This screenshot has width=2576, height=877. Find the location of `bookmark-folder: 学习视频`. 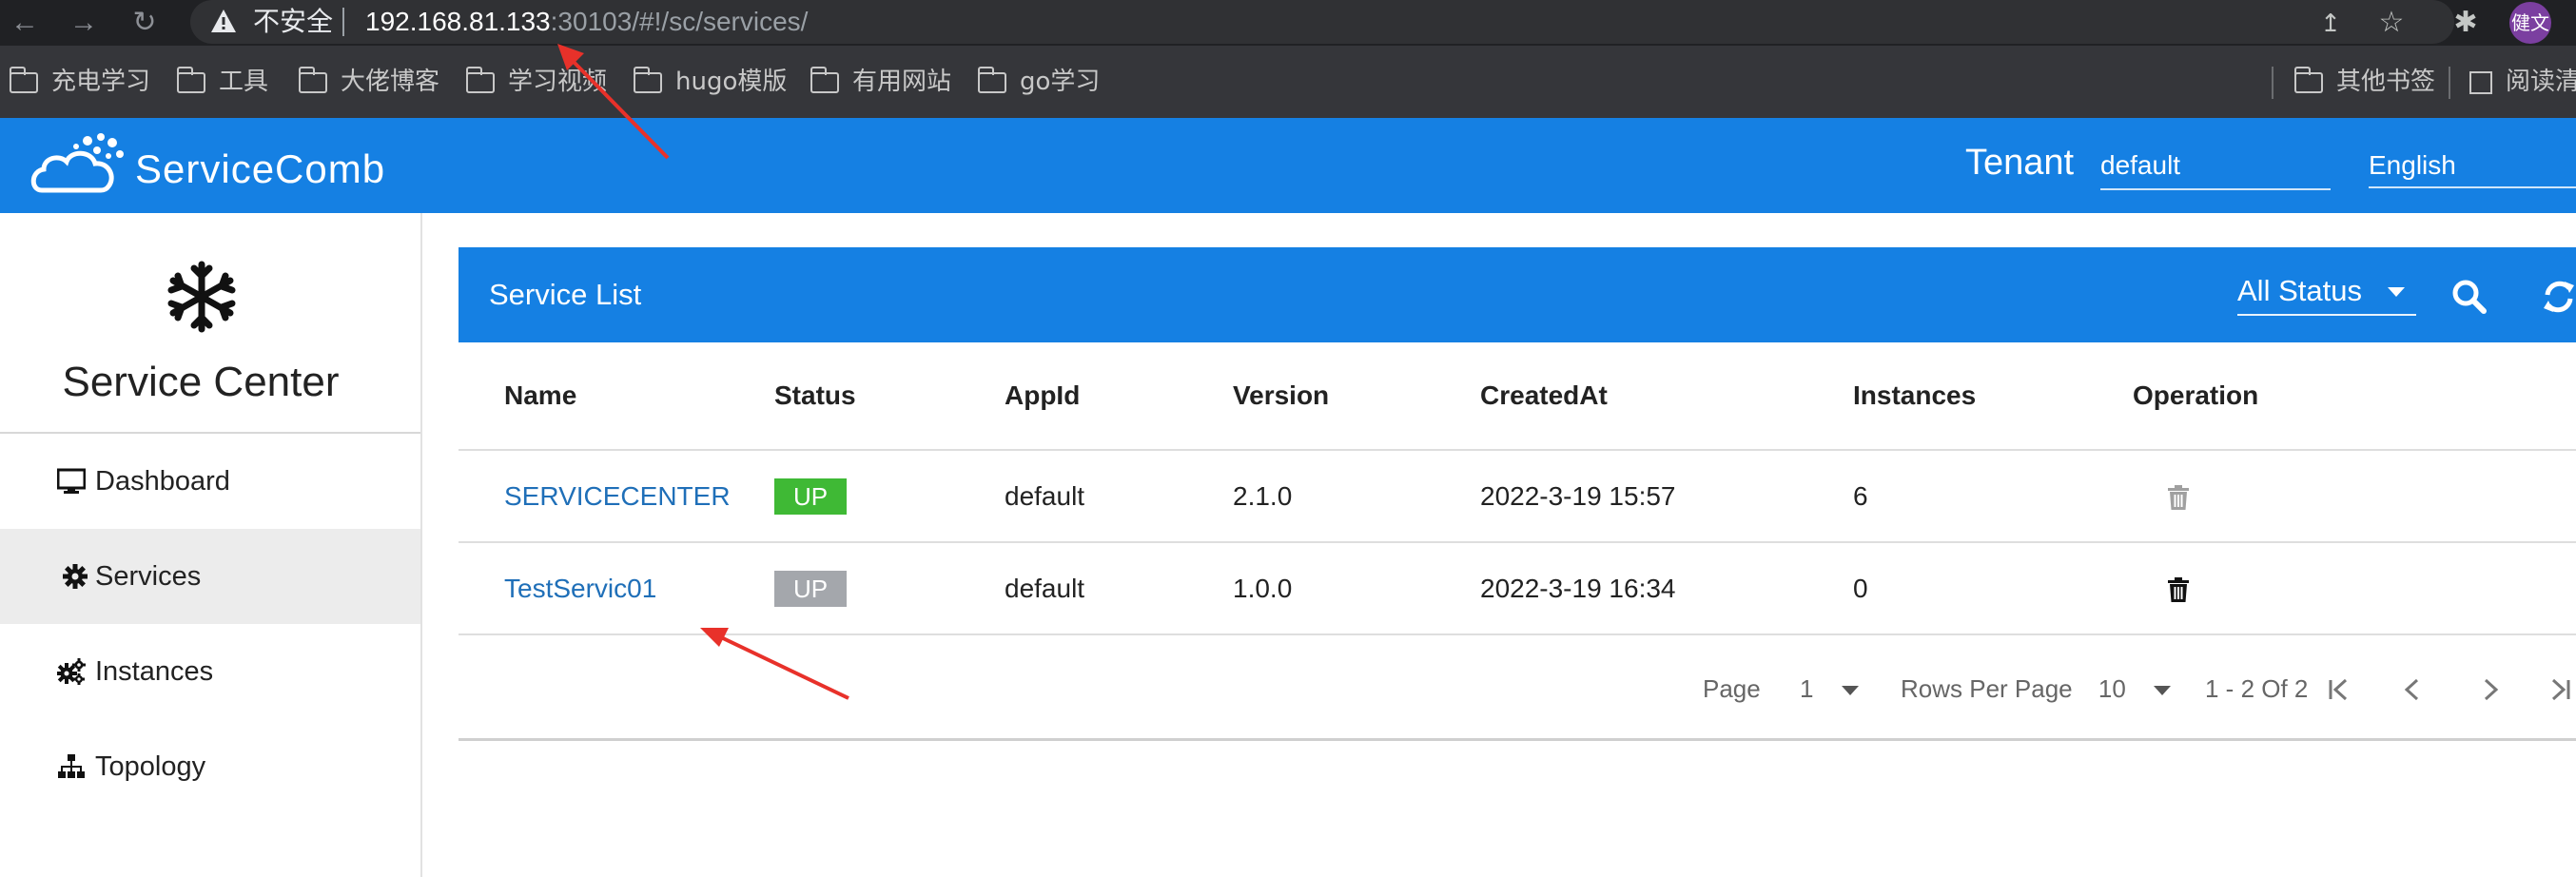

bookmark-folder: 学习视频 is located at coordinates (537, 82).